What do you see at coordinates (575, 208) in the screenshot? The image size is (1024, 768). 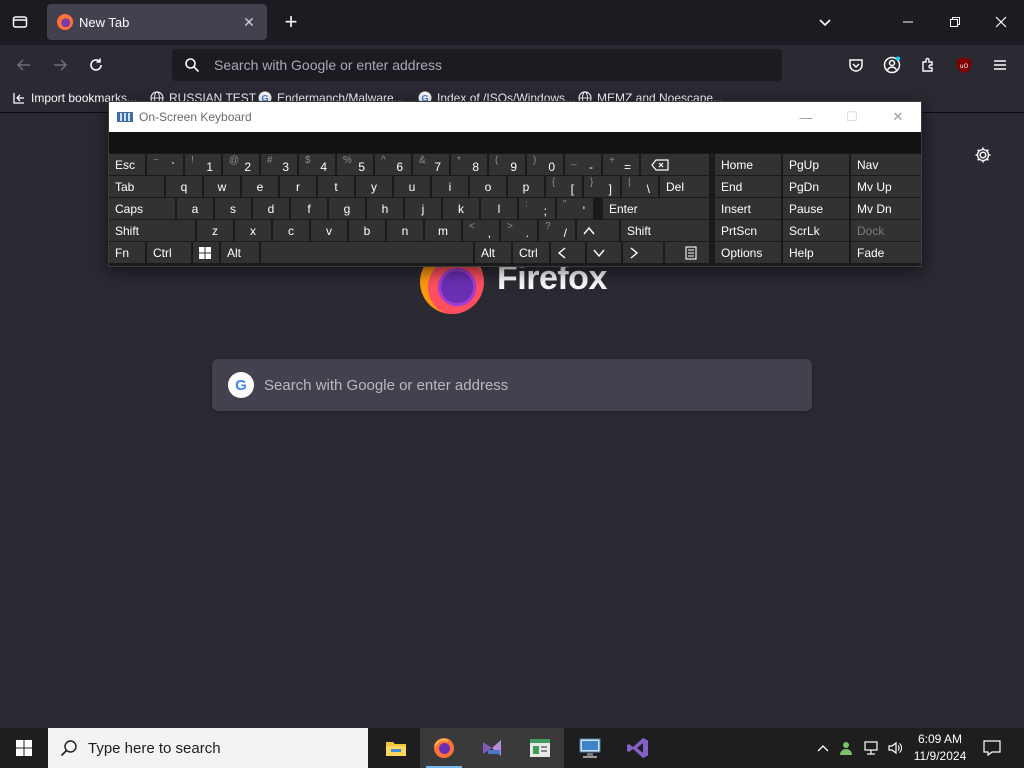 I see `key-quote: " '` at bounding box center [575, 208].